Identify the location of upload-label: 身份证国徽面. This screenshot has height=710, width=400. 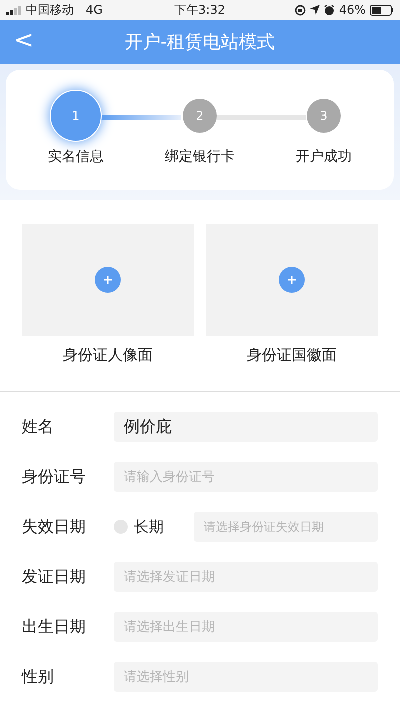
(292, 355).